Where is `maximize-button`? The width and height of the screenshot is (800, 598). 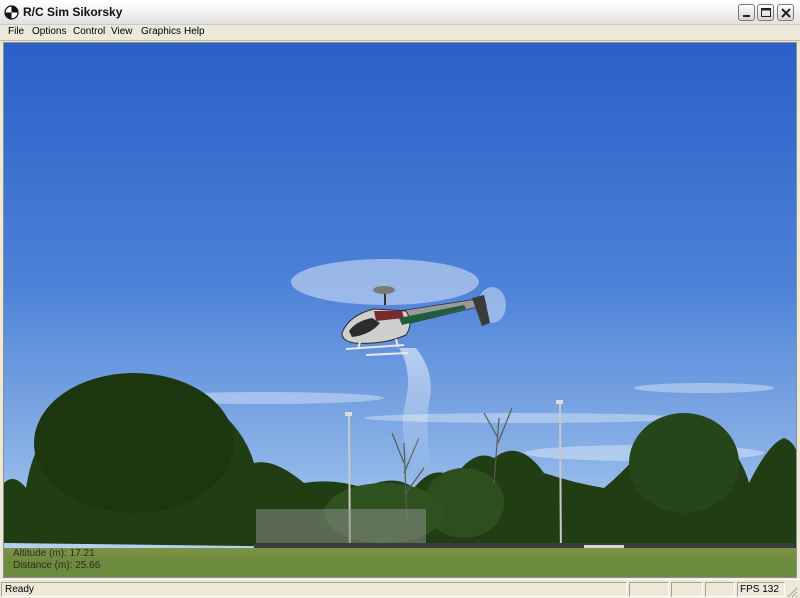
maximize-button is located at coordinates (765, 12).